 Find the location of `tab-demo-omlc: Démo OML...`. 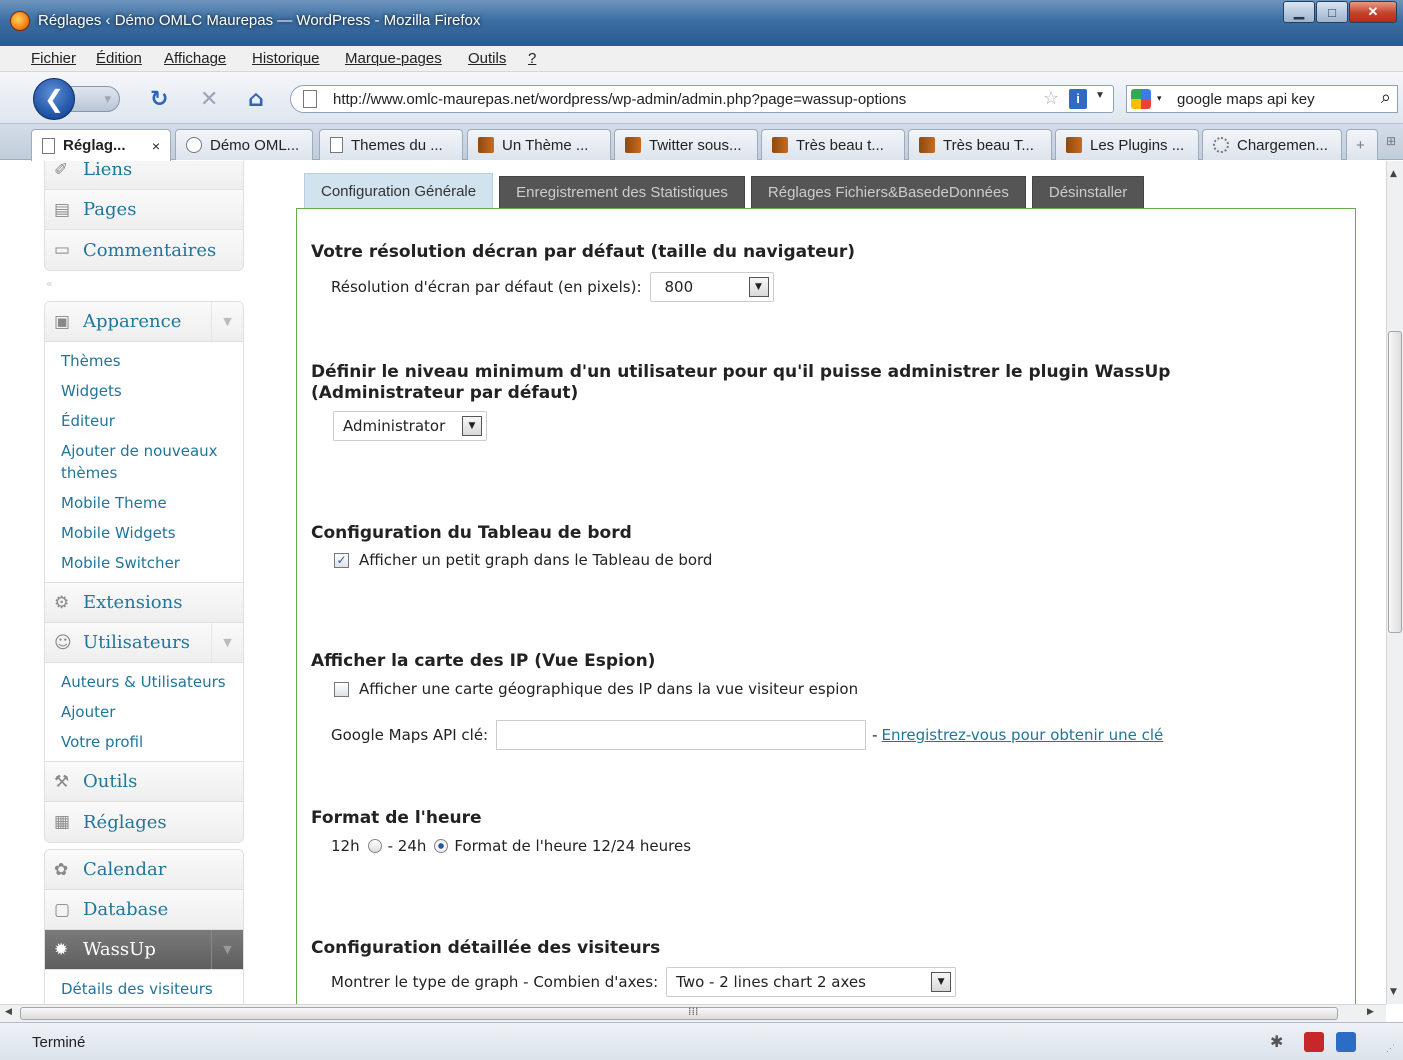

tab-demo-omlc: Démo OML... is located at coordinates (244, 144).